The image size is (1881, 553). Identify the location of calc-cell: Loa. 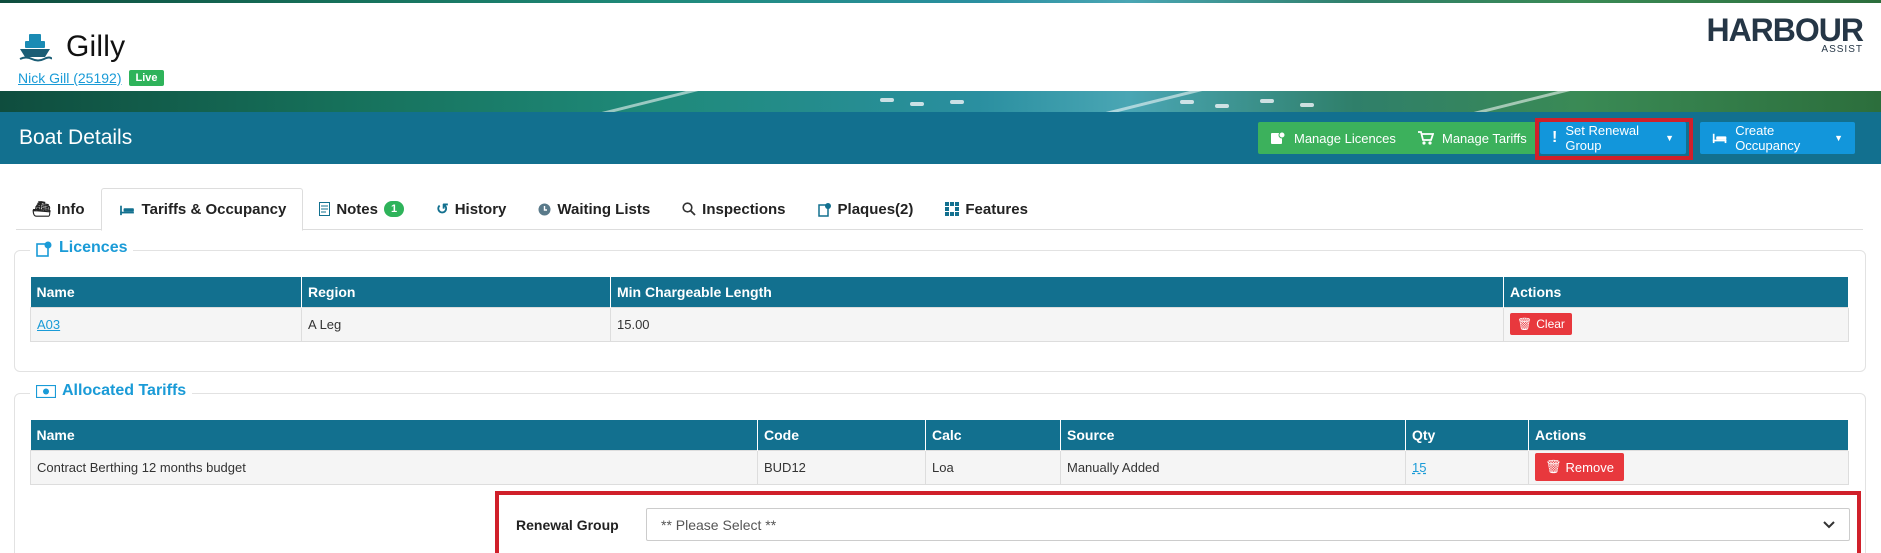
(993, 467).